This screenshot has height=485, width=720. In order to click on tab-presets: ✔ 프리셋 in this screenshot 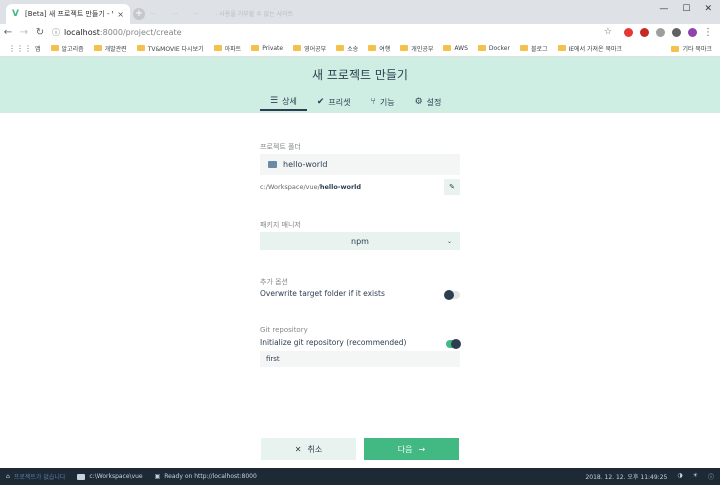, I will do `click(334, 102)`.